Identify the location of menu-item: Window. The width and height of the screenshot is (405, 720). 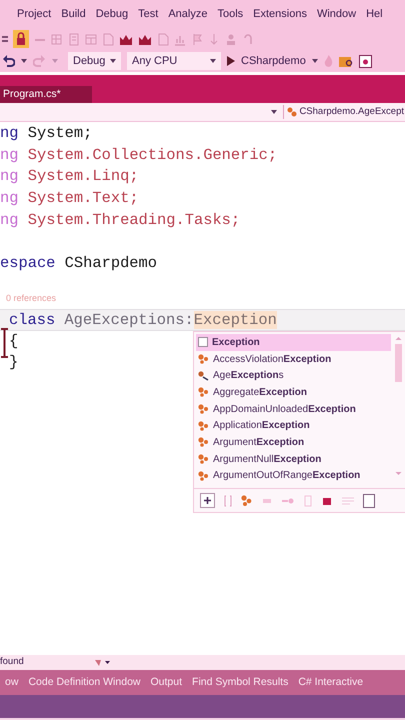
(337, 14).